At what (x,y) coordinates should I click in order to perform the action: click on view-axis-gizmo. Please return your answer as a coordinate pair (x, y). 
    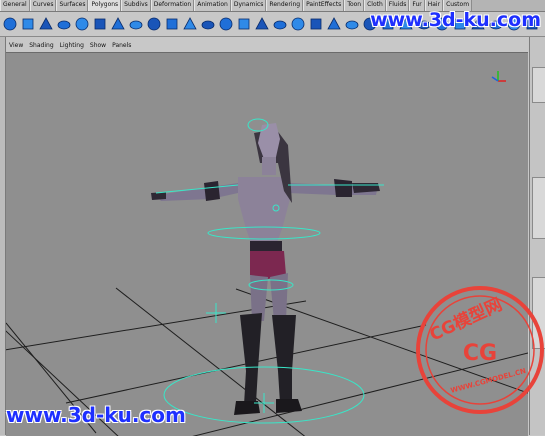
    Looking at the image, I should click on (498, 76).